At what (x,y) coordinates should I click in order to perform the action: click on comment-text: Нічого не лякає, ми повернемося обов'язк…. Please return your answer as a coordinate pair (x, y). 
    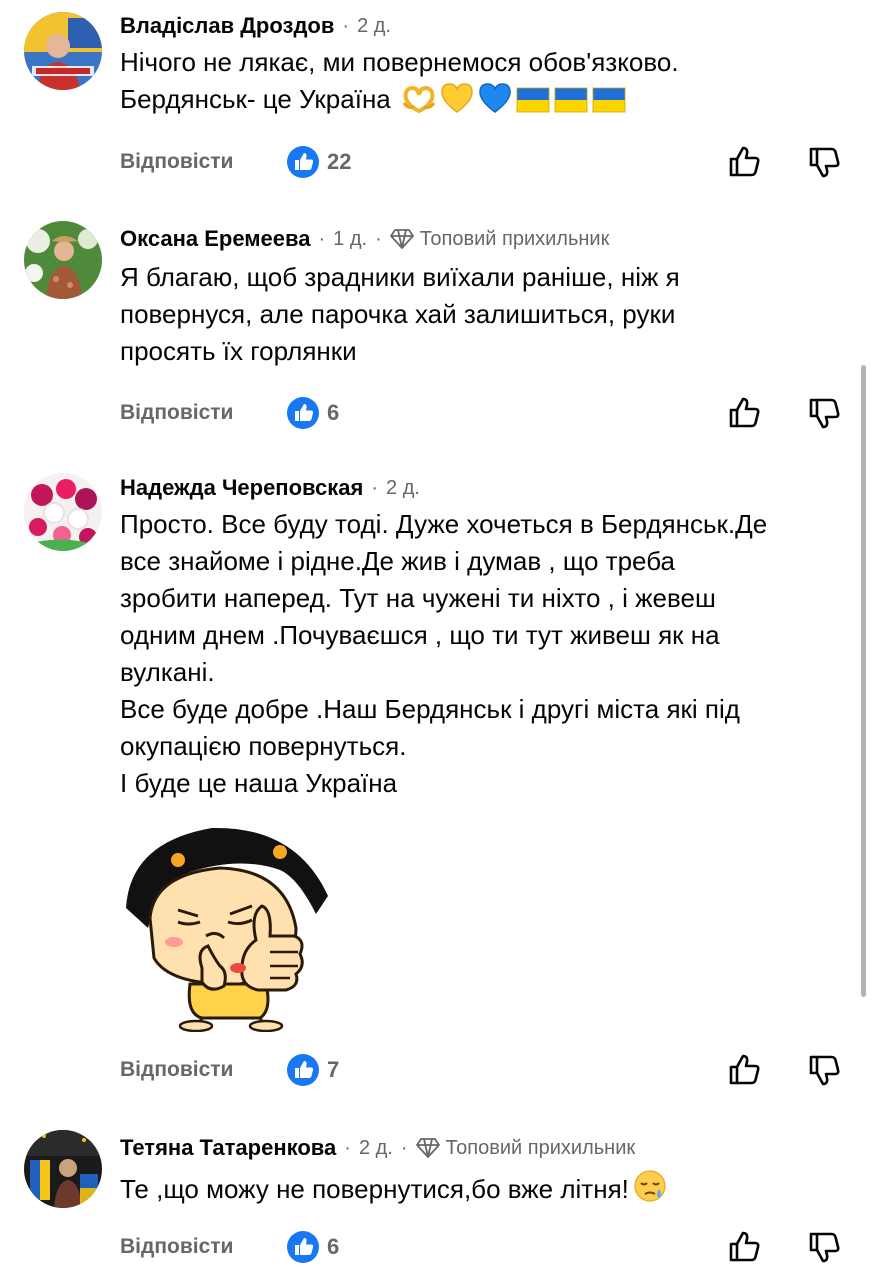
    Looking at the image, I should click on (487, 81).